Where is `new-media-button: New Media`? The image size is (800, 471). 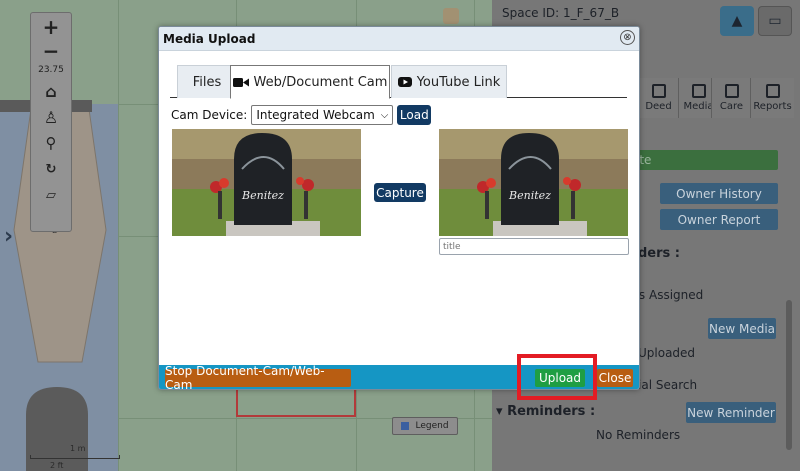 new-media-button: New Media is located at coordinates (742, 328).